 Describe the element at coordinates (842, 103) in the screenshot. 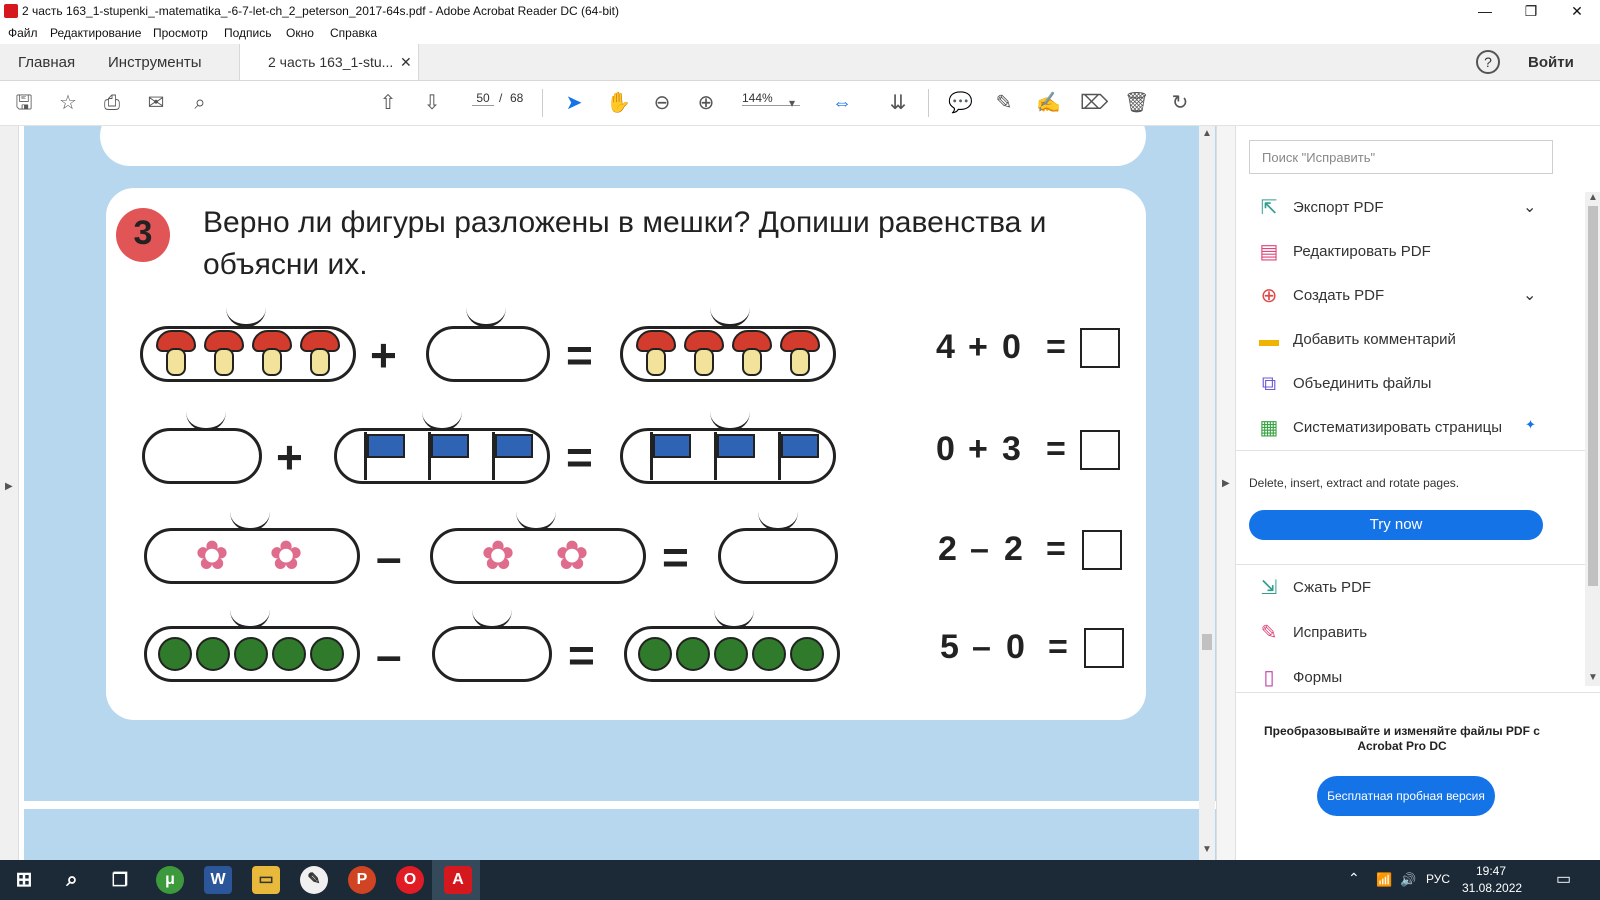

I see `fit-page-icon: ⇔` at that location.